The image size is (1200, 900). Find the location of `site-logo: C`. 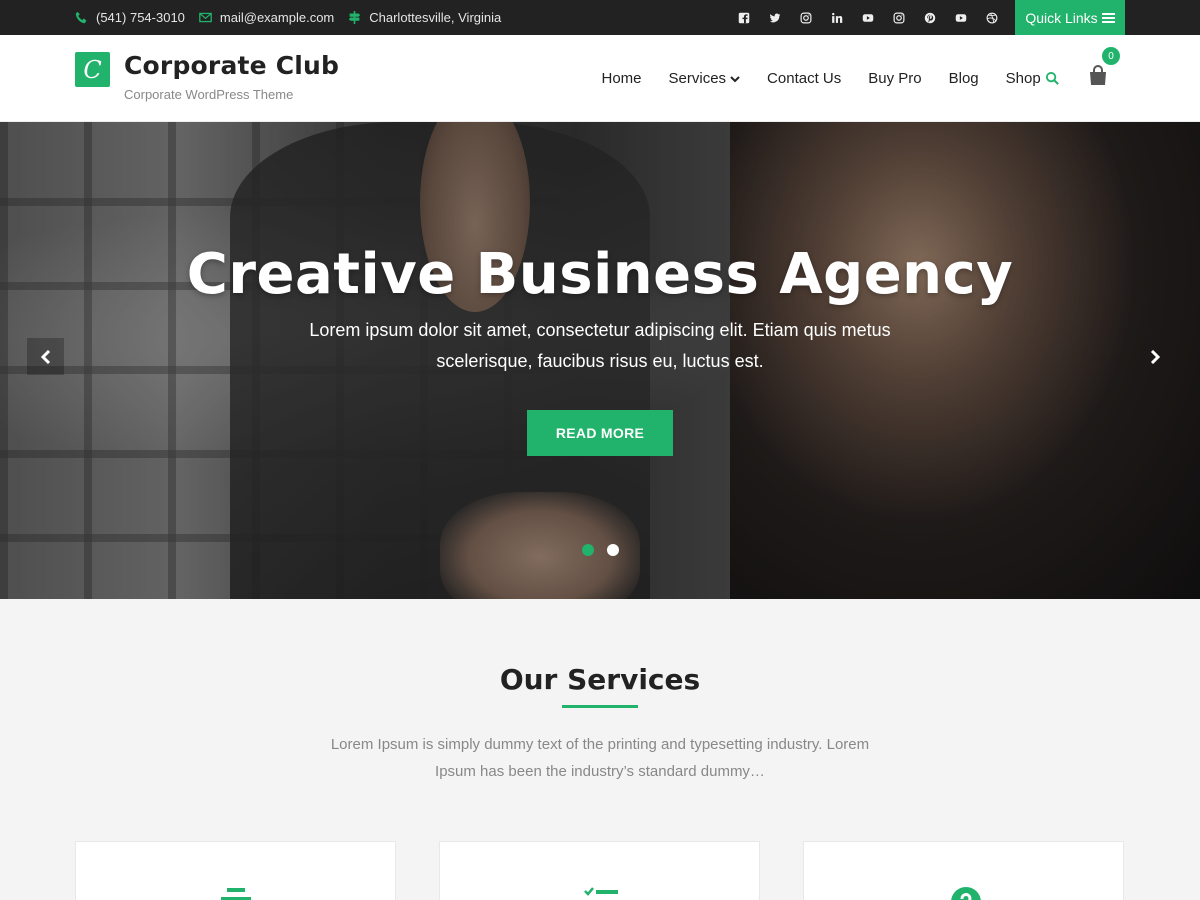

site-logo: C is located at coordinates (92, 69).